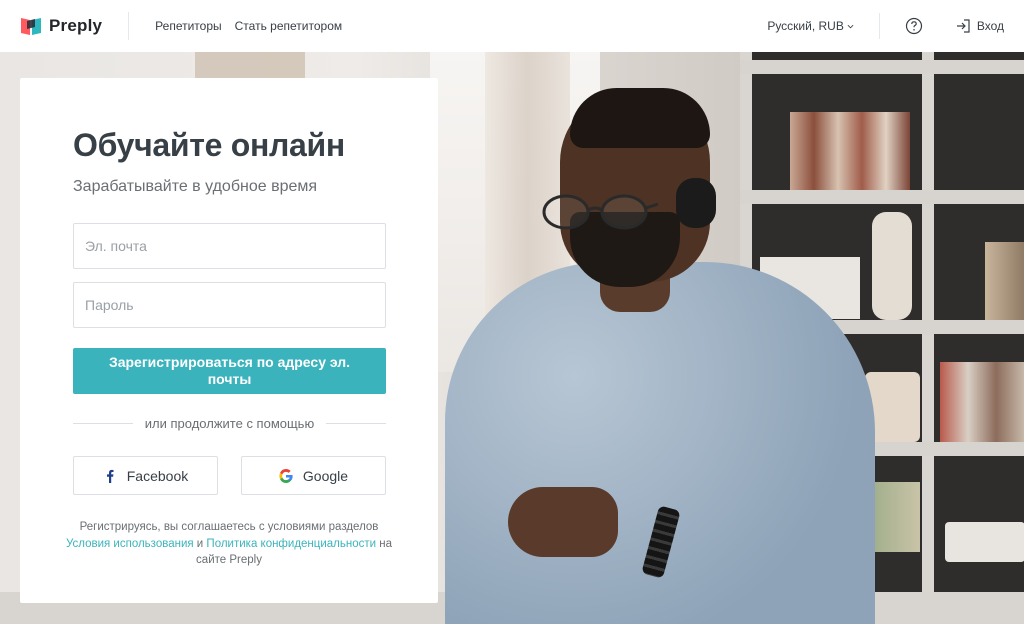 This screenshot has width=1024, height=624. I want to click on page-subtitle: Зарабатывайте в удобное время, so click(195, 186).